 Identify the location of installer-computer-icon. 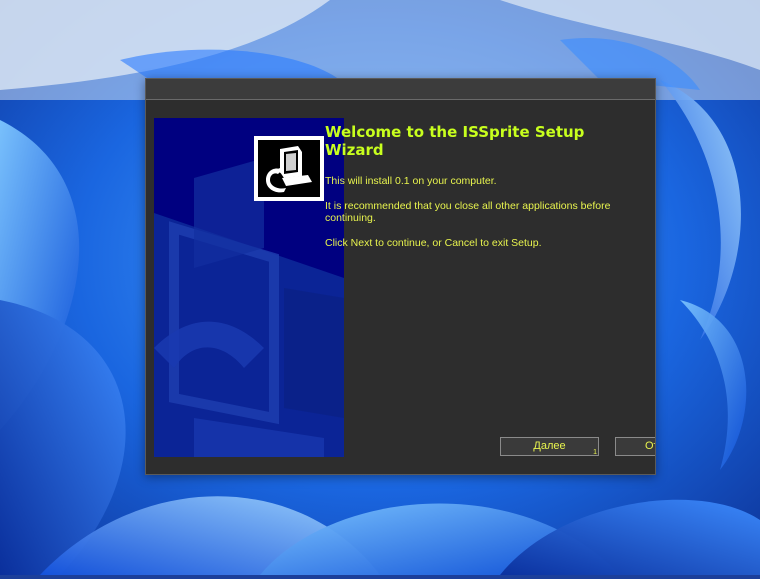
(289, 168).